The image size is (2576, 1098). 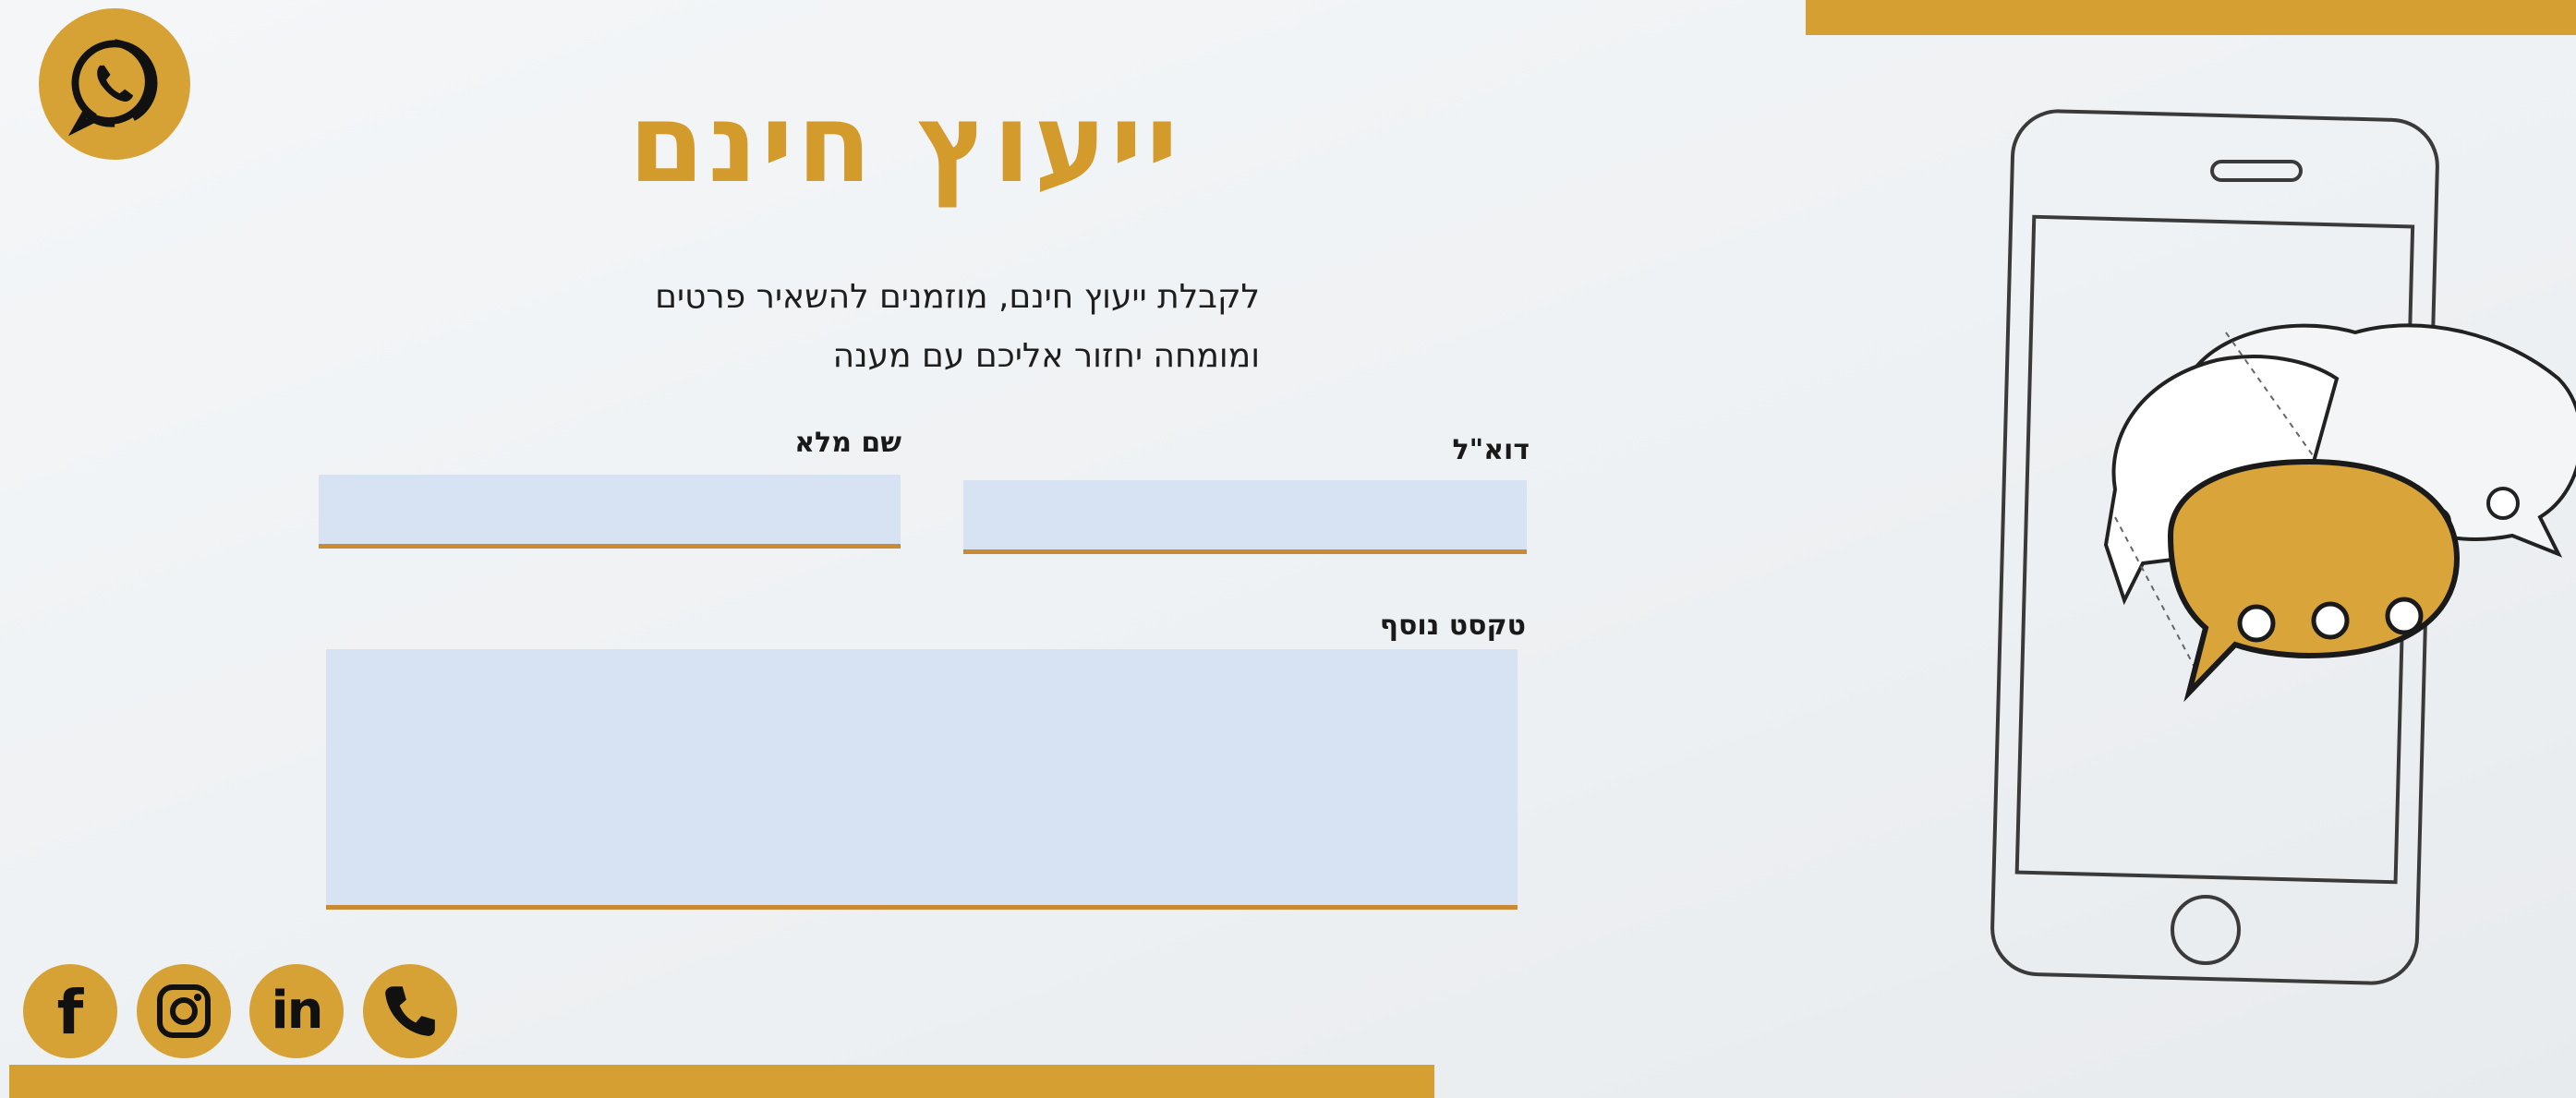 I want to click on whatsapp-icon, so click(x=113, y=87).